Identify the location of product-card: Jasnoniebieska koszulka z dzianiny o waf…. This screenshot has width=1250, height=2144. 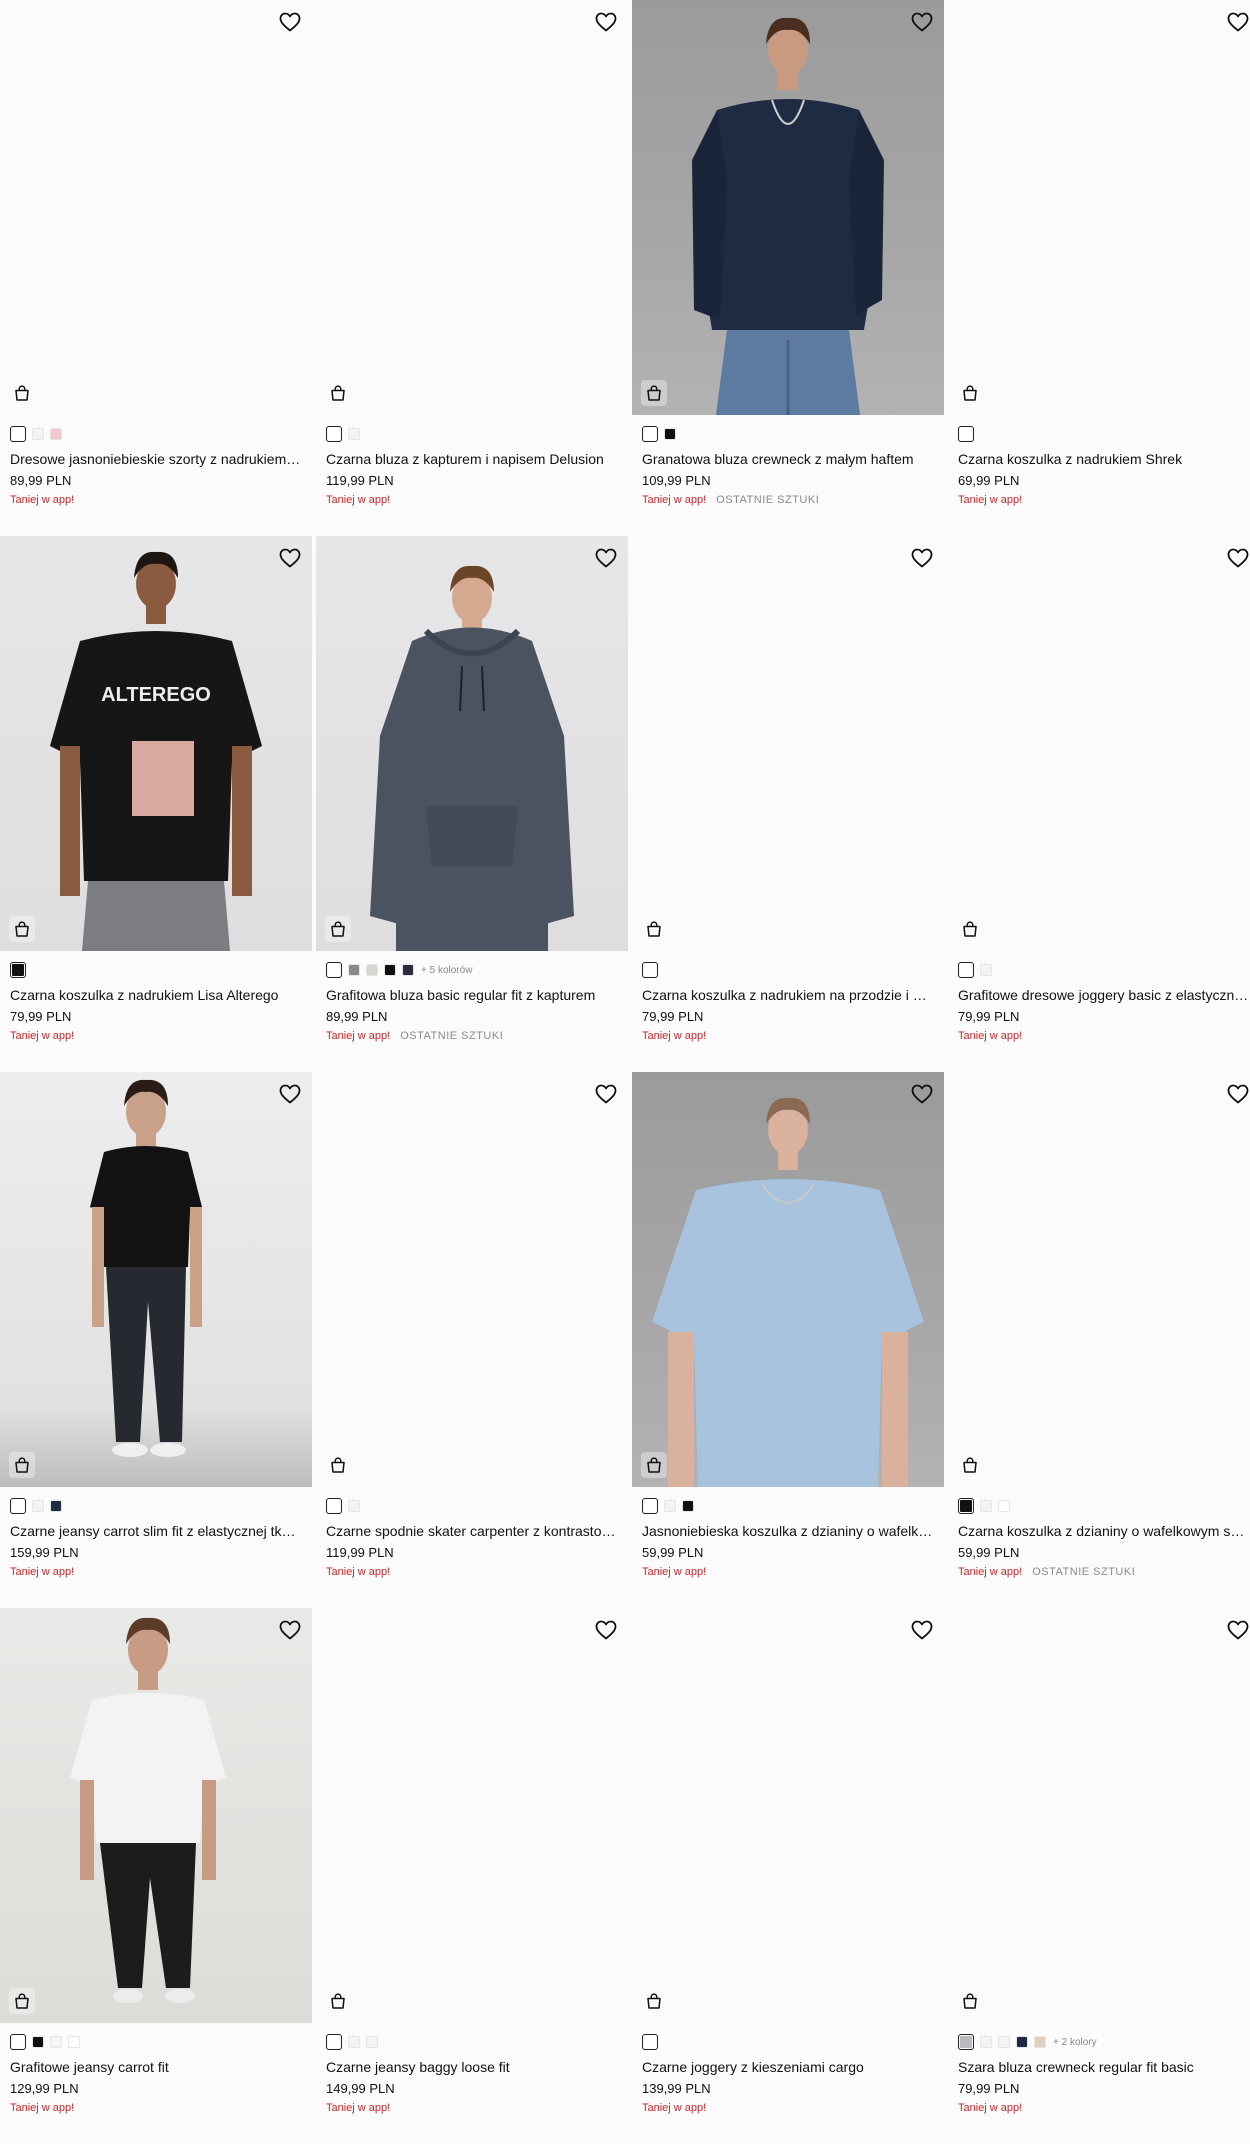
(788, 1340).